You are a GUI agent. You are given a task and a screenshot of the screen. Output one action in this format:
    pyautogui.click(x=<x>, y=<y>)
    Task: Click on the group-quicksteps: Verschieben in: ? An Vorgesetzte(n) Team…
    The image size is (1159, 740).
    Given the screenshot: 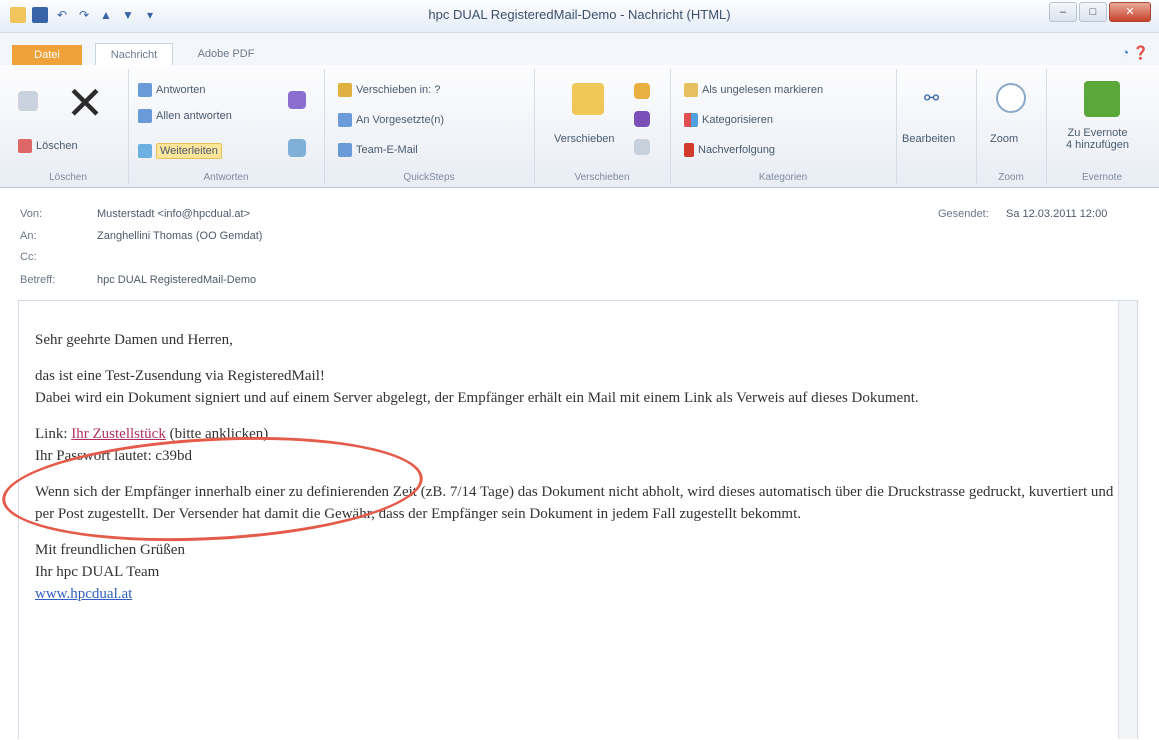 What is the action you would take?
    pyautogui.click(x=429, y=127)
    